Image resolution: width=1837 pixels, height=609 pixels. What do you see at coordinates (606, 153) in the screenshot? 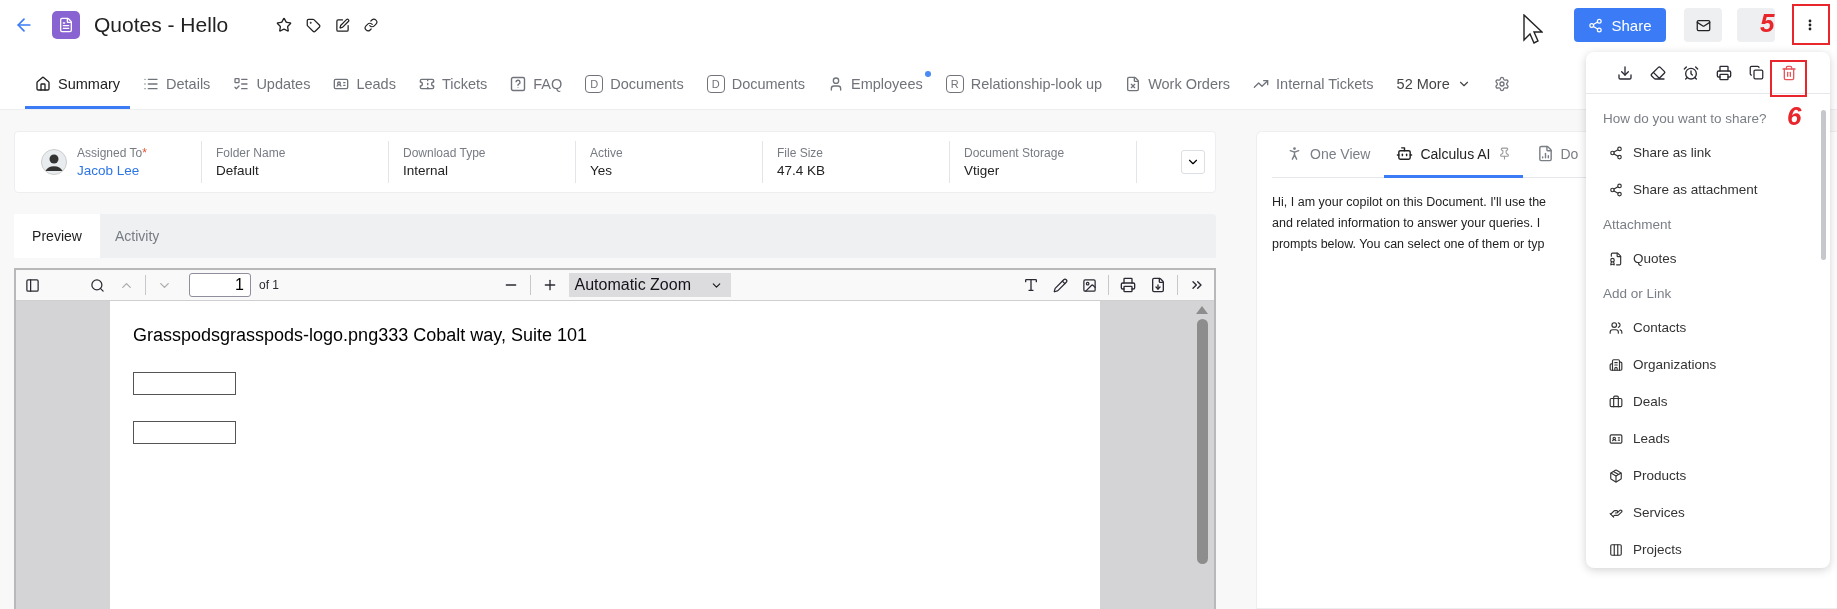
I see `field-label: Active` at bounding box center [606, 153].